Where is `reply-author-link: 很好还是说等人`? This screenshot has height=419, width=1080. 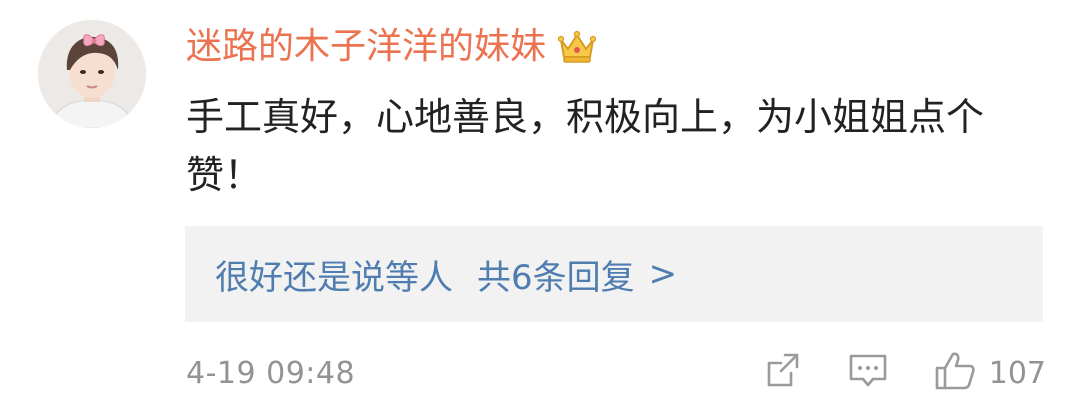
reply-author-link: 很好还是说等人 is located at coordinates (334, 274).